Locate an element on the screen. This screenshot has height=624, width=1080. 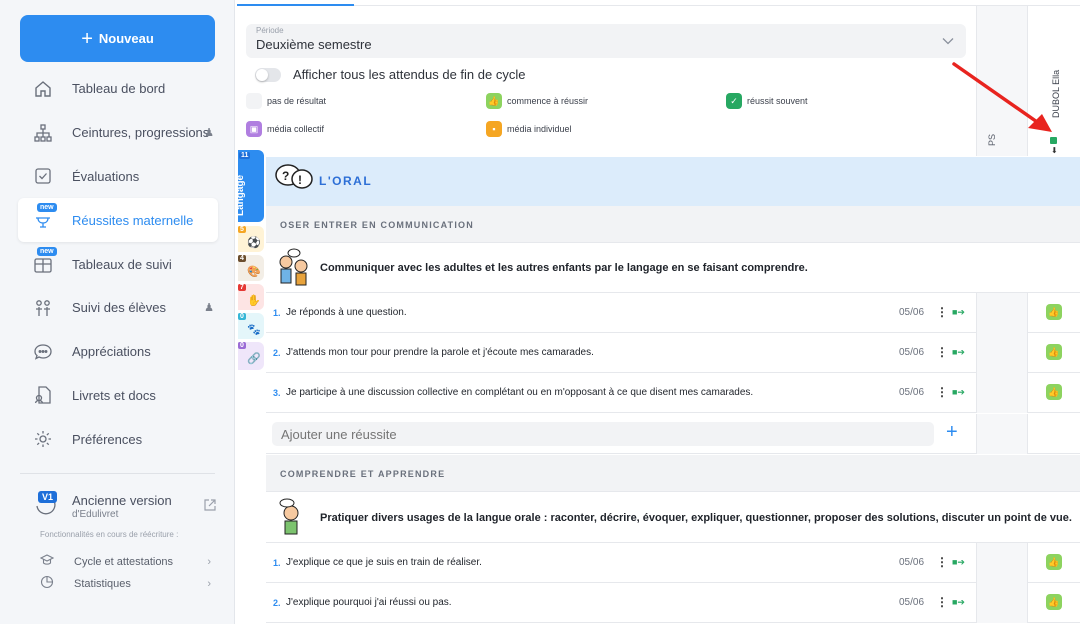
domain-tab-4: 7 ✋ is located at coordinates (251, 297).